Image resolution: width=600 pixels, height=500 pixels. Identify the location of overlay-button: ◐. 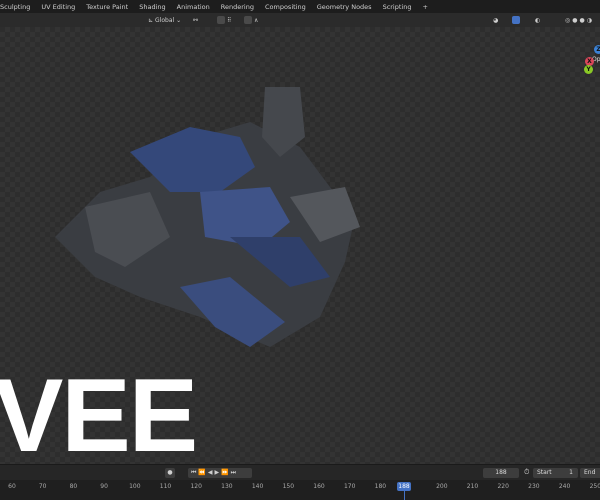
(537, 20).